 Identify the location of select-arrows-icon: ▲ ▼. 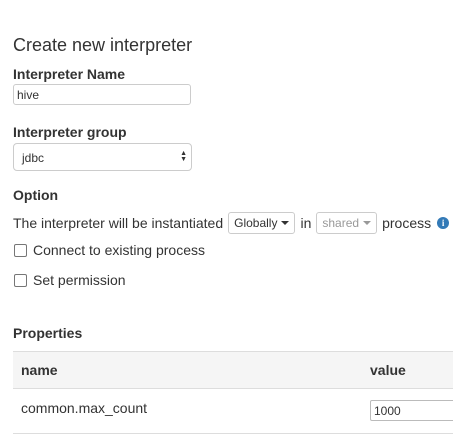
(183, 156).